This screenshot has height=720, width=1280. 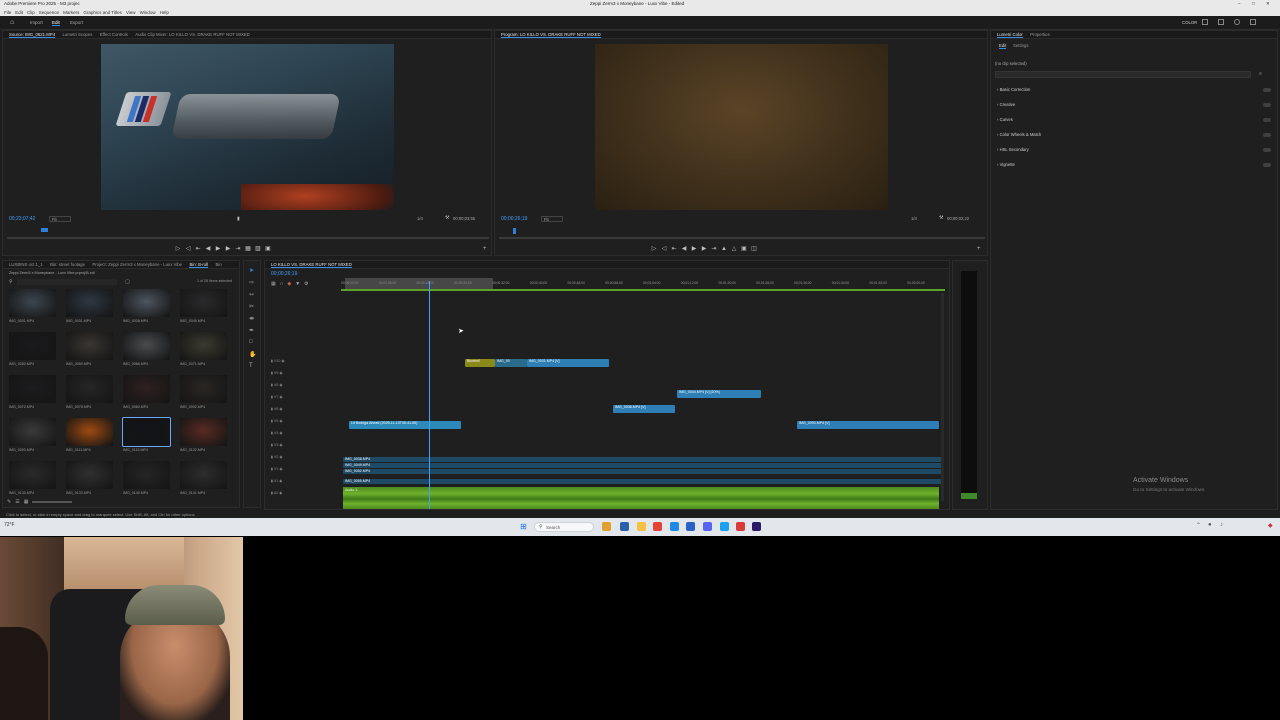 I want to click on new-bin-icon: ▢, so click(x=127, y=282).